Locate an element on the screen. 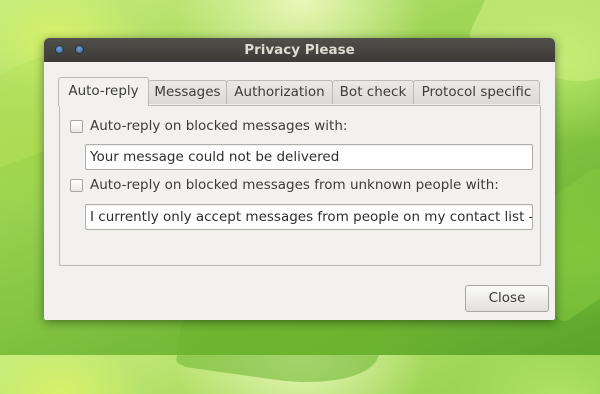 The height and width of the screenshot is (394, 600). blocked-autoreply-message-input: Your message could not be delivered is located at coordinates (309, 157).